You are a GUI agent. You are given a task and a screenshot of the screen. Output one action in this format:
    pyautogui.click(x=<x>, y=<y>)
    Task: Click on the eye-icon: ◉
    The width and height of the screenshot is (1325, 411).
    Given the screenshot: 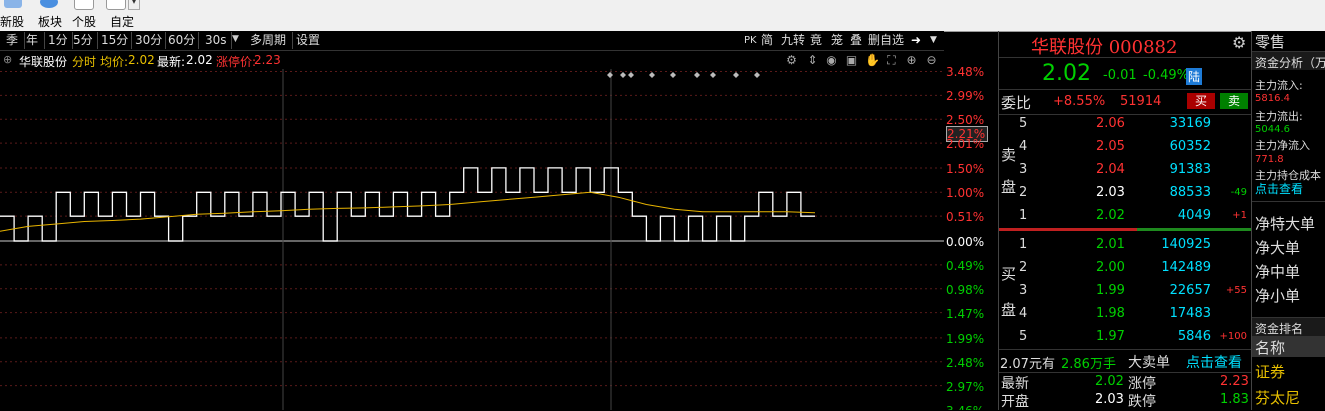 What is the action you would take?
    pyautogui.click(x=831, y=60)
    